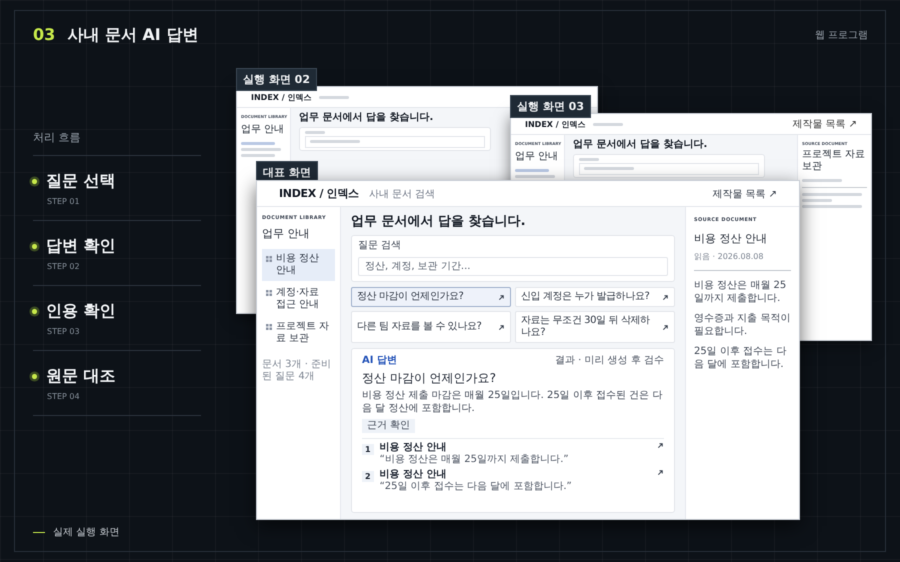 This screenshot has width=900, height=562. Describe the element at coordinates (298, 299) in the screenshot. I see `sidebar-item: 계정·자료 접근 안내` at that location.